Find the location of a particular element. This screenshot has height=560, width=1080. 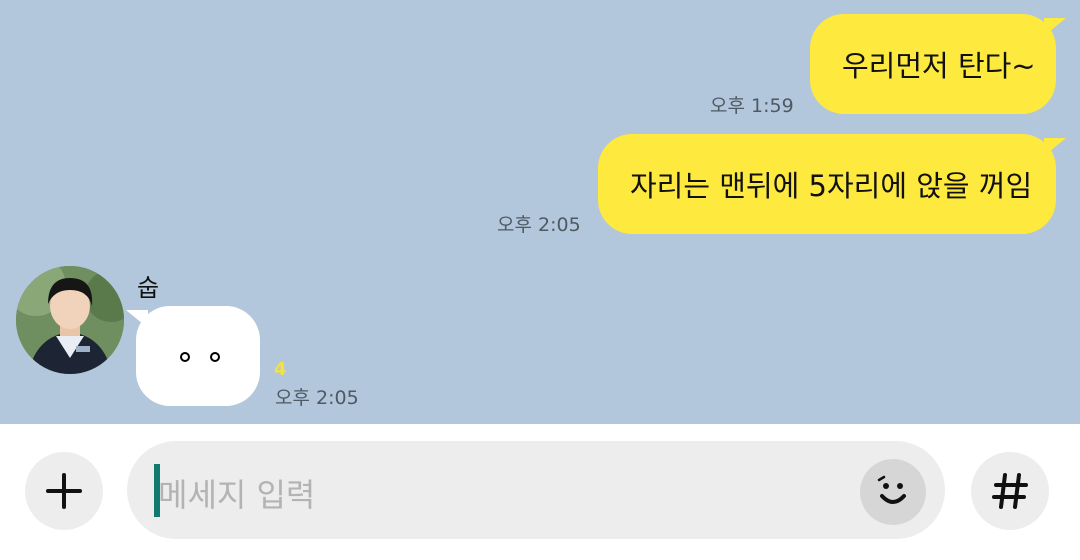

sender-avatar is located at coordinates (70, 320).